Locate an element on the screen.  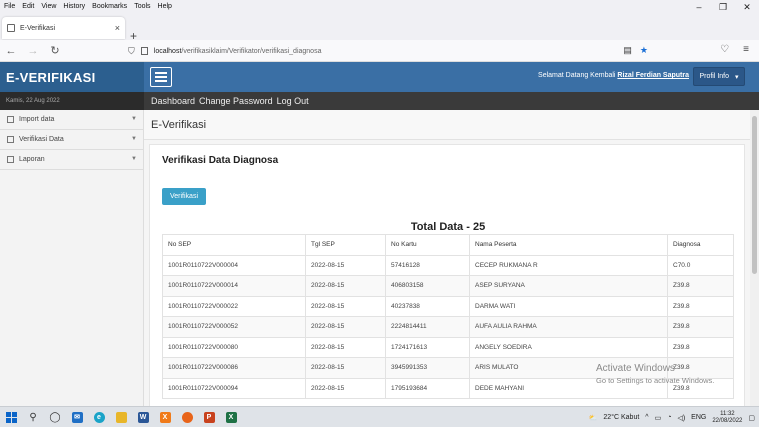
language-indicator: ENG is located at coordinates (698, 417).